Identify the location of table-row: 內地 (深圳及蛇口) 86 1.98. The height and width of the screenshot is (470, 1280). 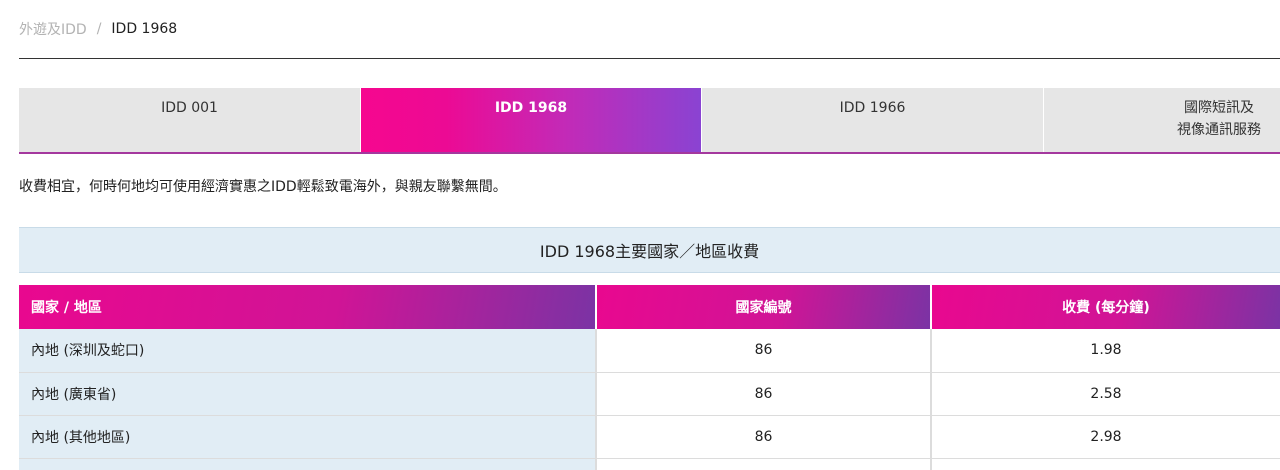
(649, 351).